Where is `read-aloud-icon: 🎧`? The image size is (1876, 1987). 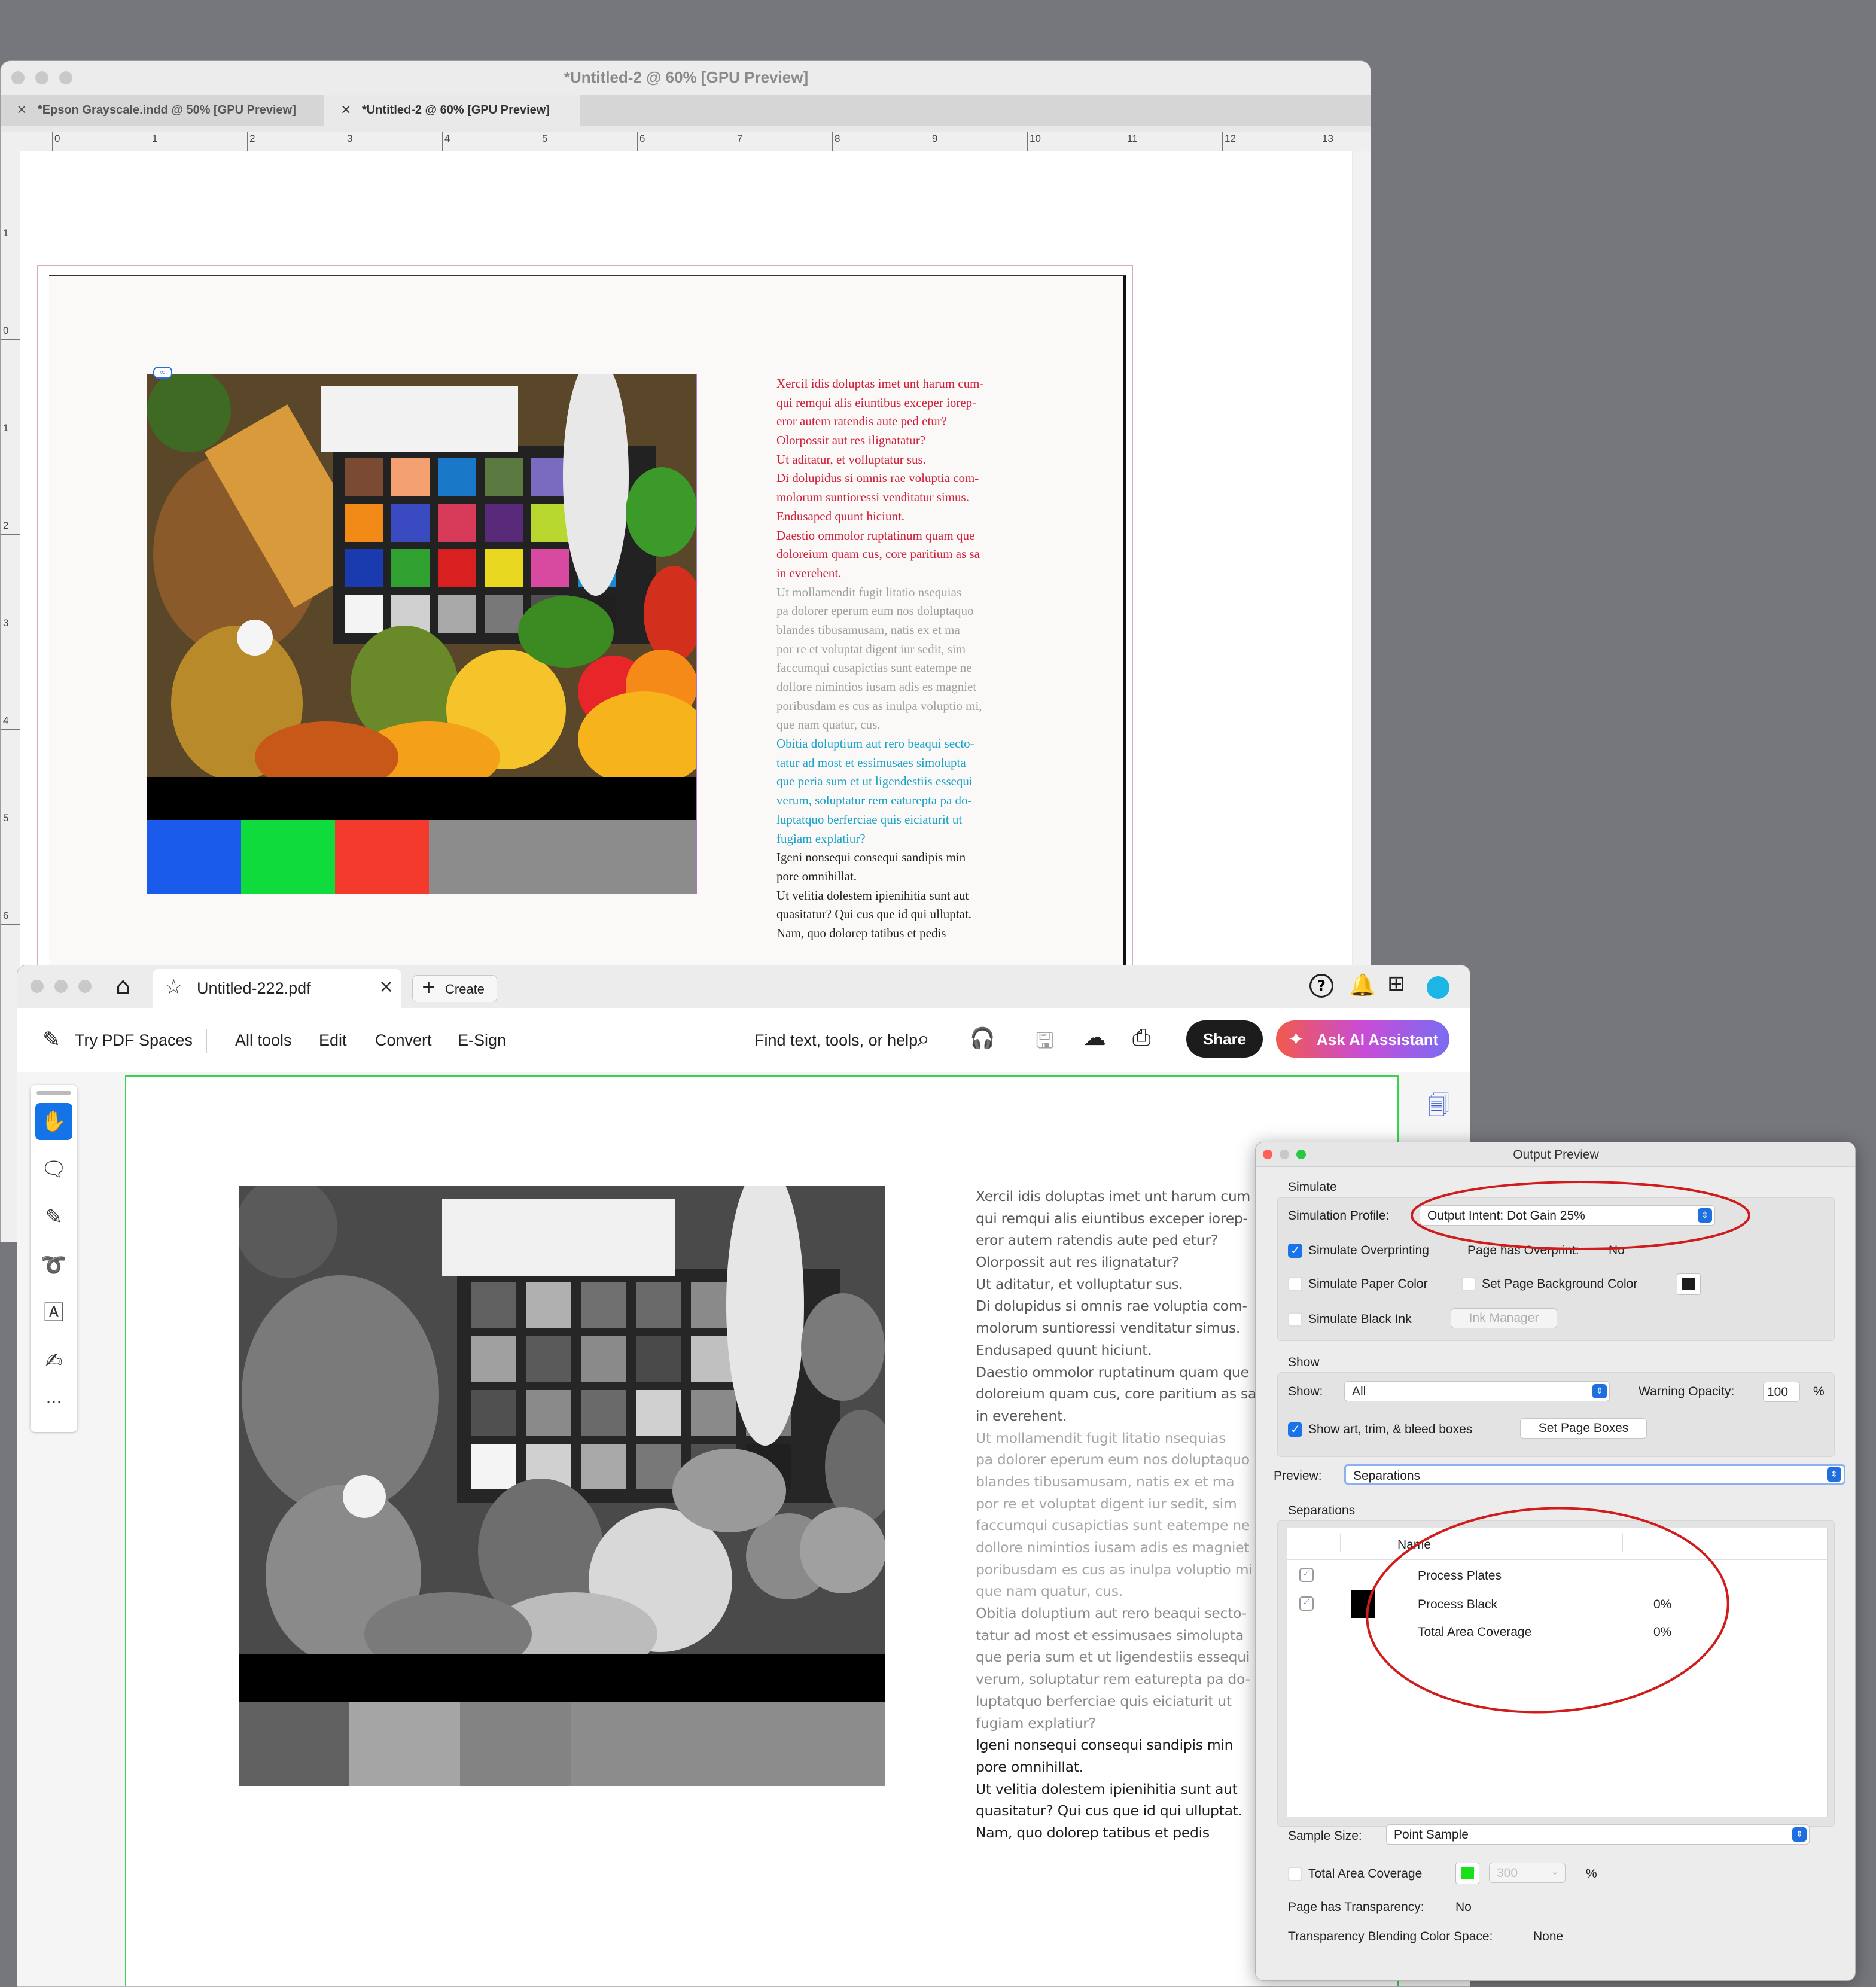
read-aloud-icon: 🎧 is located at coordinates (982, 1038).